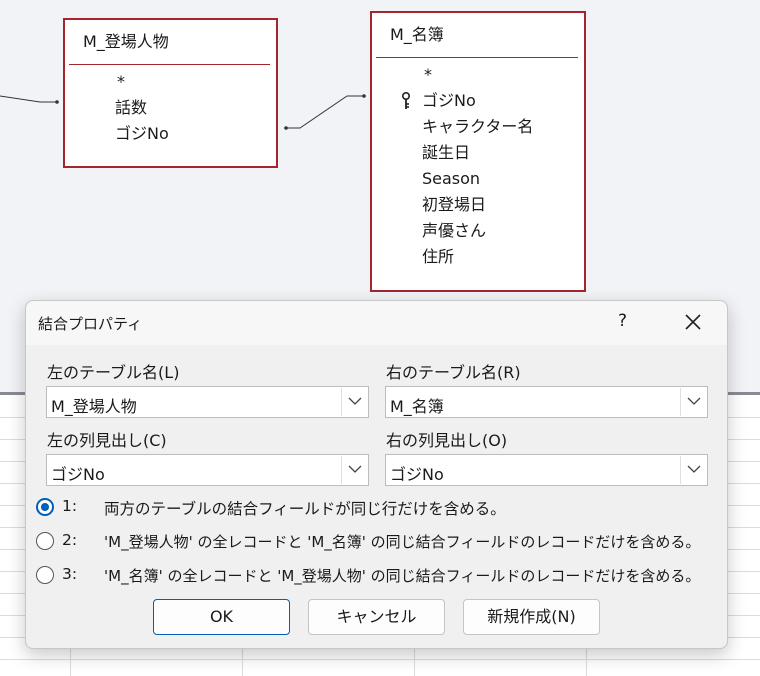  Describe the element at coordinates (493, 101) in the screenshot. I see `field-item-key: ゴジNo` at that location.